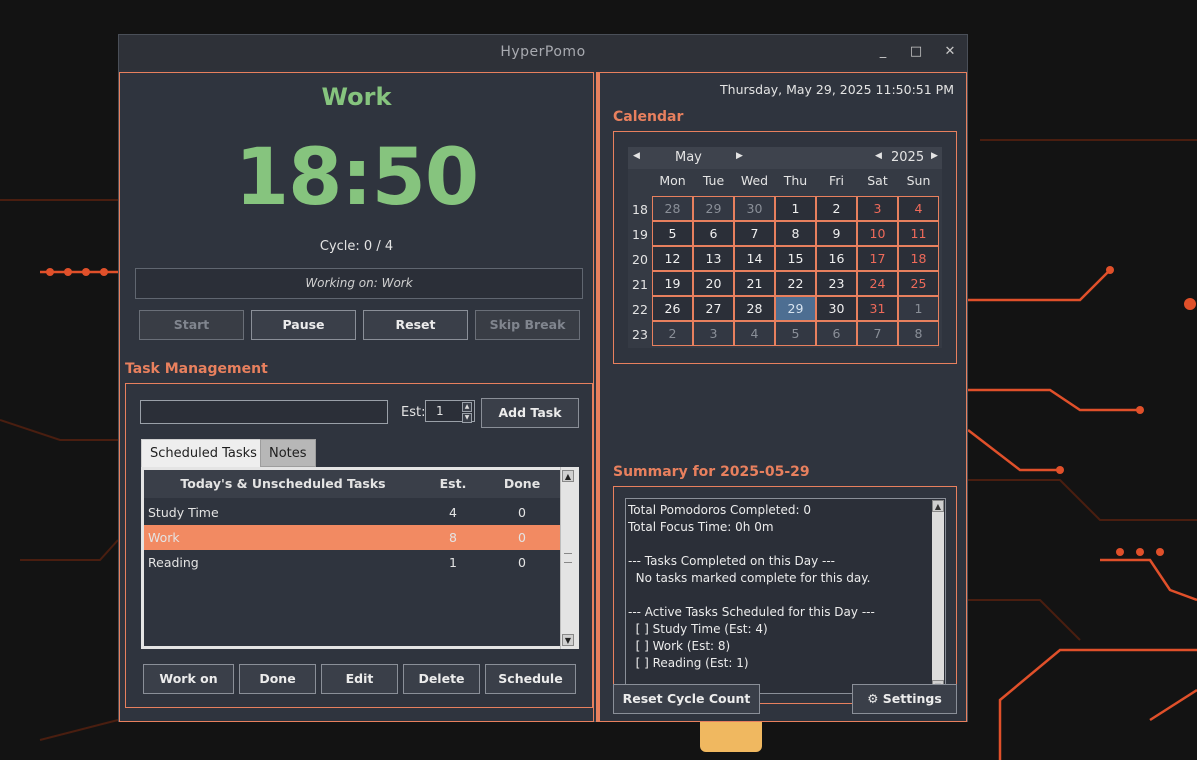  Describe the element at coordinates (934, 156) in the screenshot. I see `next-year-icon: ▶` at that location.